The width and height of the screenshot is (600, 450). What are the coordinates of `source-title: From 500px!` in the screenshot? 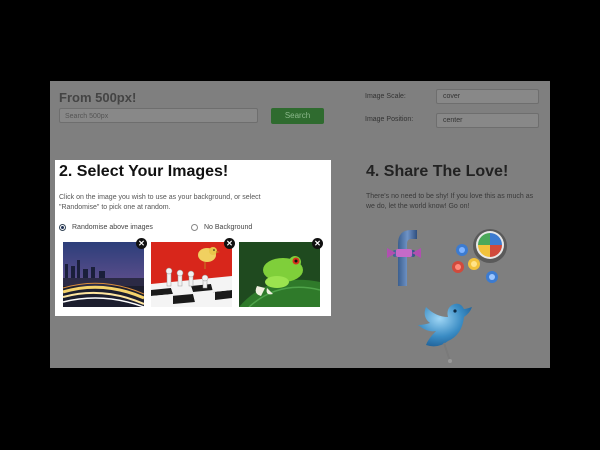 It's located at (98, 97).